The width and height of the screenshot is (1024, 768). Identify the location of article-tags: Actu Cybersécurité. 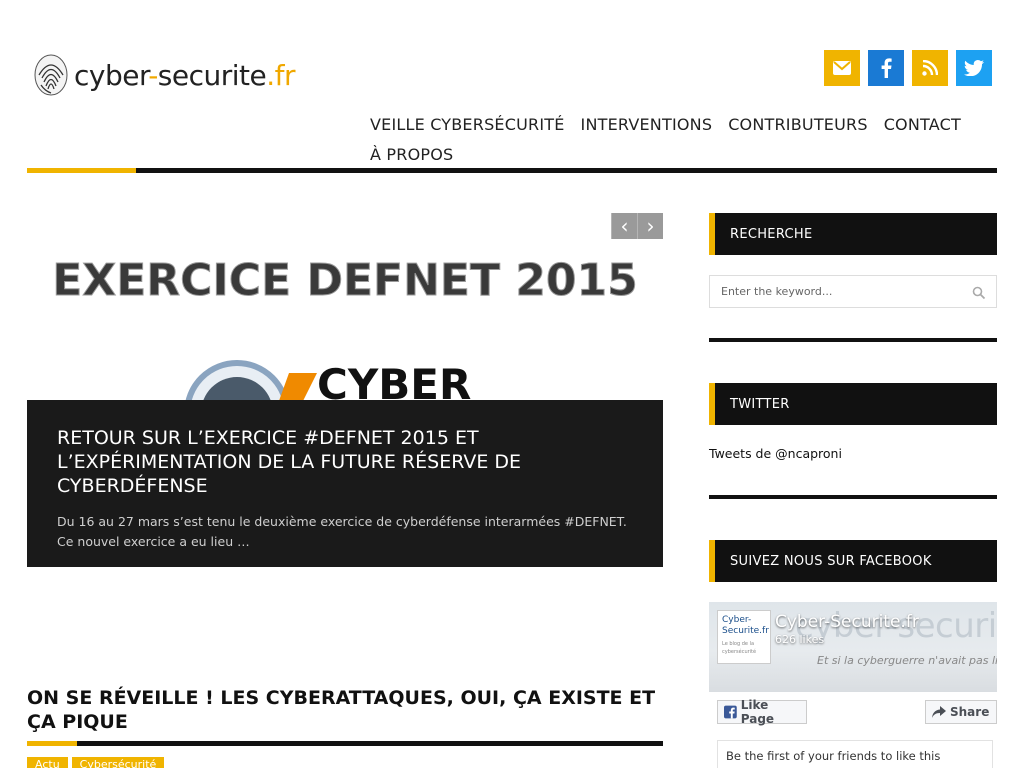
(97, 762).